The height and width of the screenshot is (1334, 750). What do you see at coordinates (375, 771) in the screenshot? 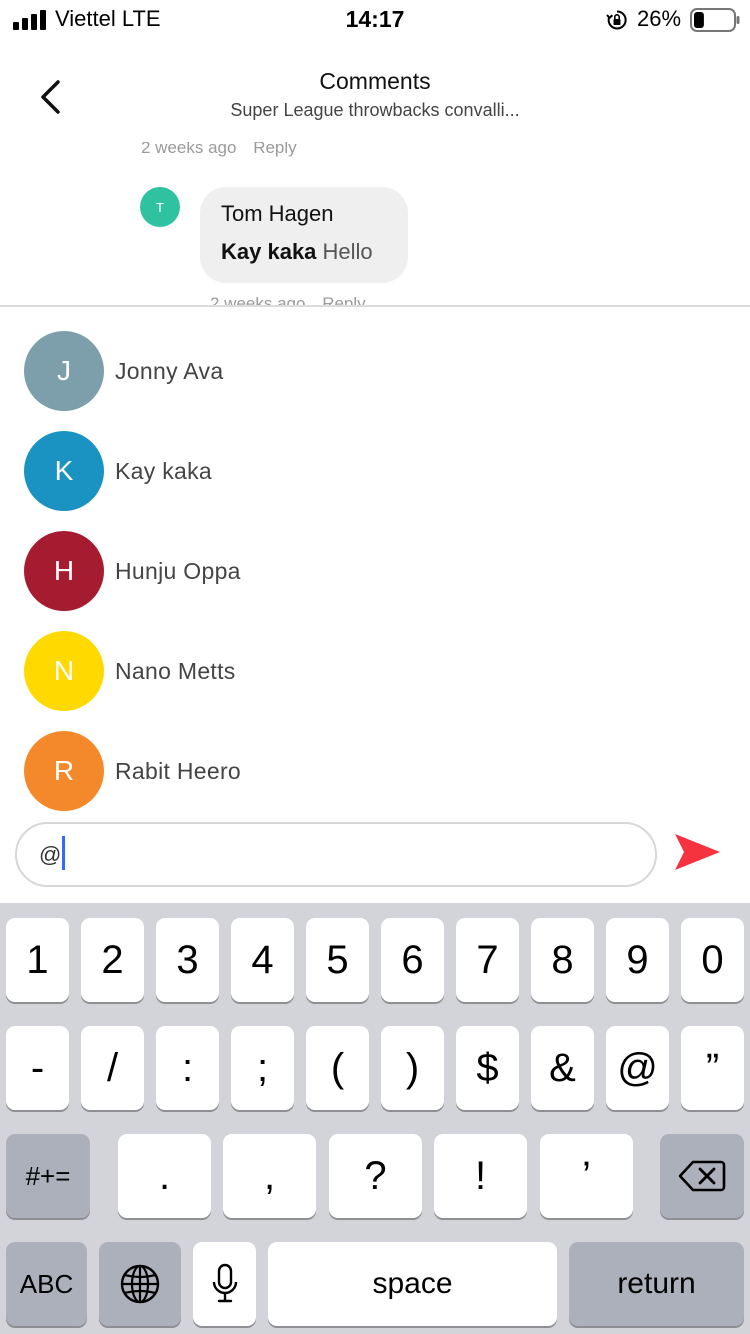
I see `mention-item-rabit-heero: R Rabit Heero` at bounding box center [375, 771].